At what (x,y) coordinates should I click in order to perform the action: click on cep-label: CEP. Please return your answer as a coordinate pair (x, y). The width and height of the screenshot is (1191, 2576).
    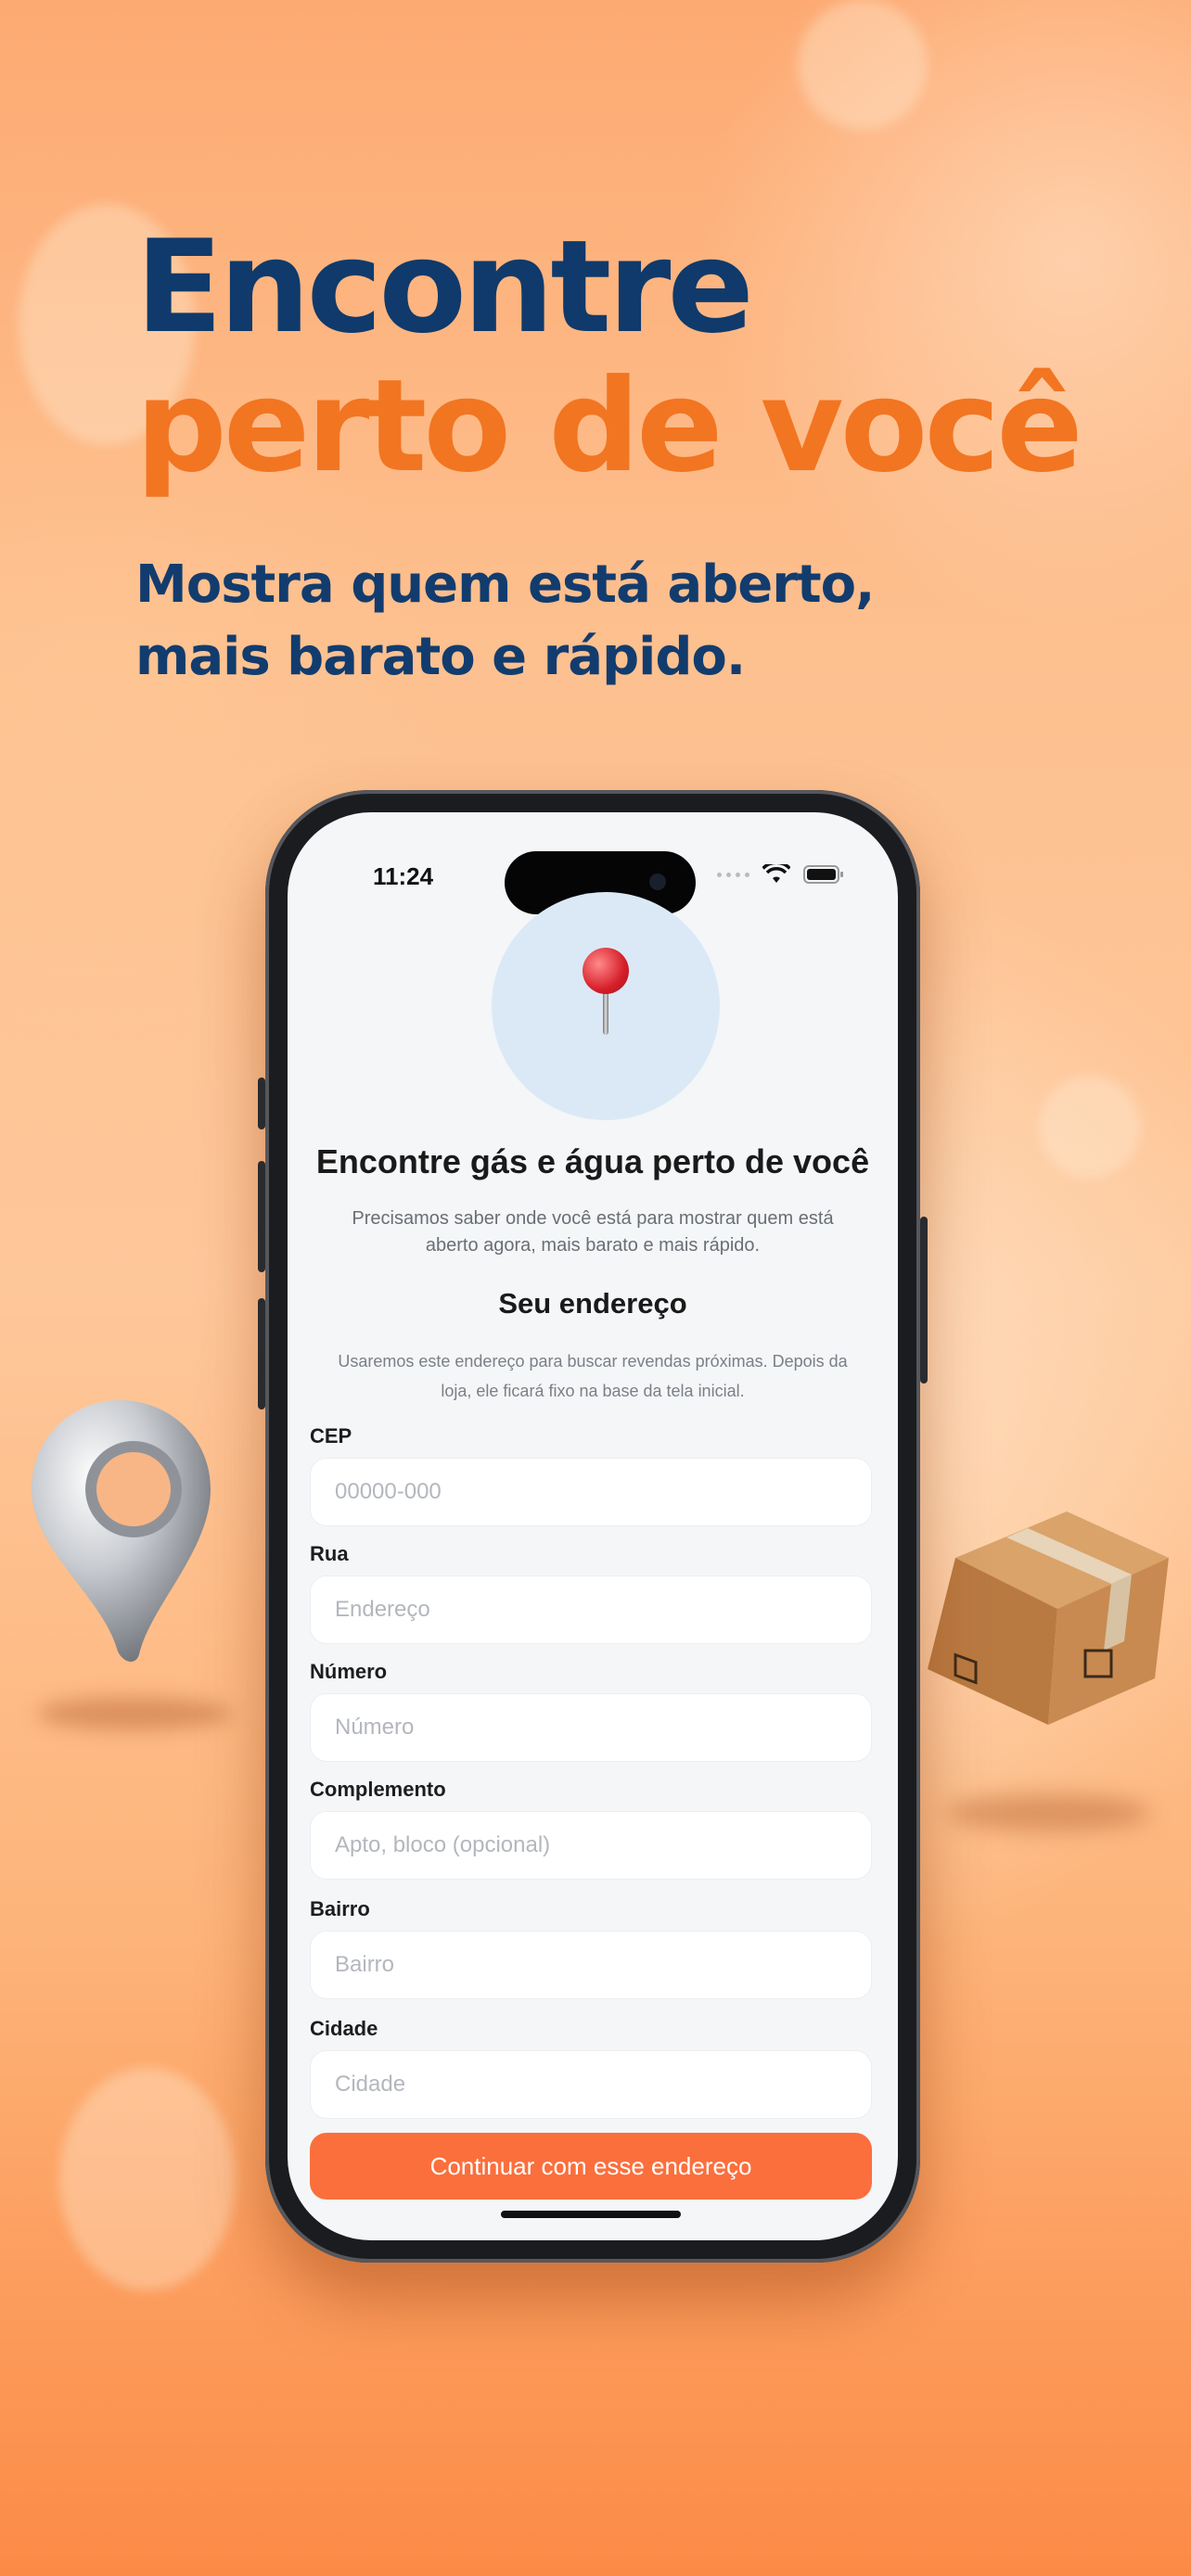
    Looking at the image, I should click on (331, 1435).